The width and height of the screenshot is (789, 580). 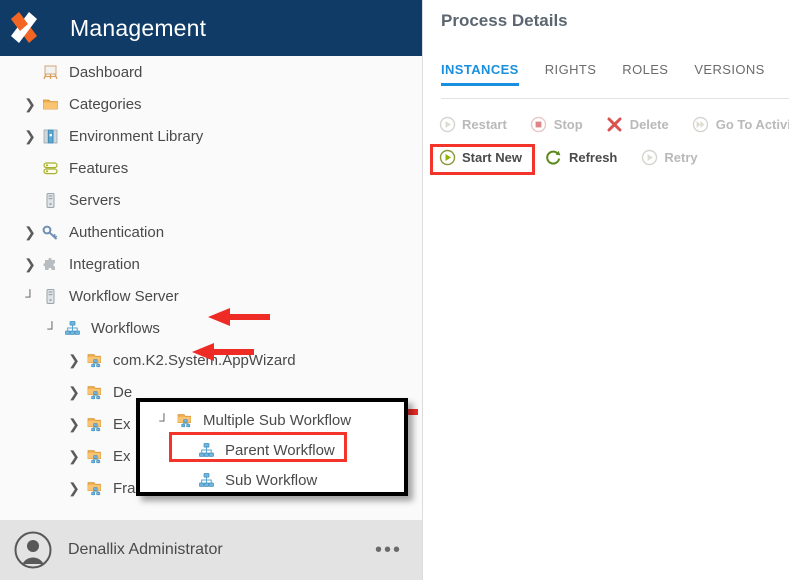 I want to click on callout-item-multiple-sub-workflow: ┘ Multiple Sub Workflow, so click(x=272, y=420).